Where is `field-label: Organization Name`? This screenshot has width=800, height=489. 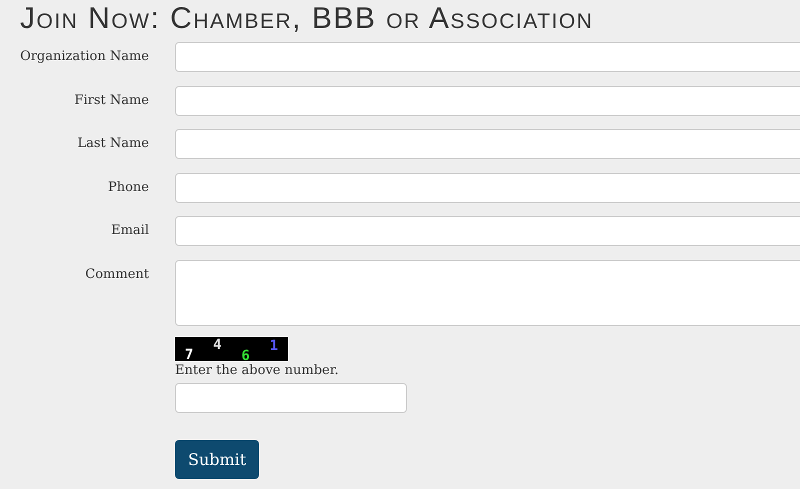
field-label: Organization Name is located at coordinates (84, 56).